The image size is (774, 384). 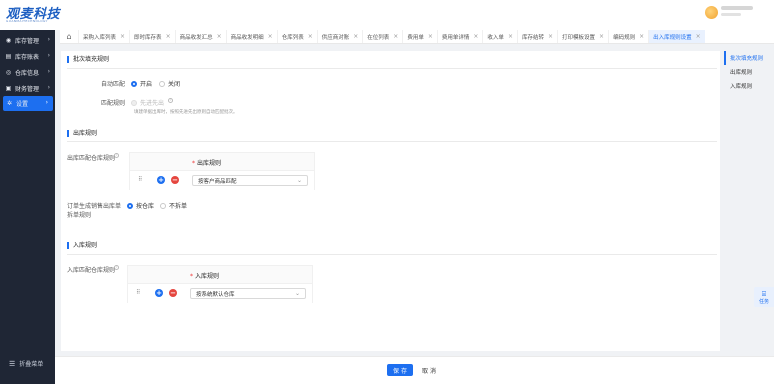 I want to click on anchor-item-inbound: 入库规则, so click(x=749, y=86).